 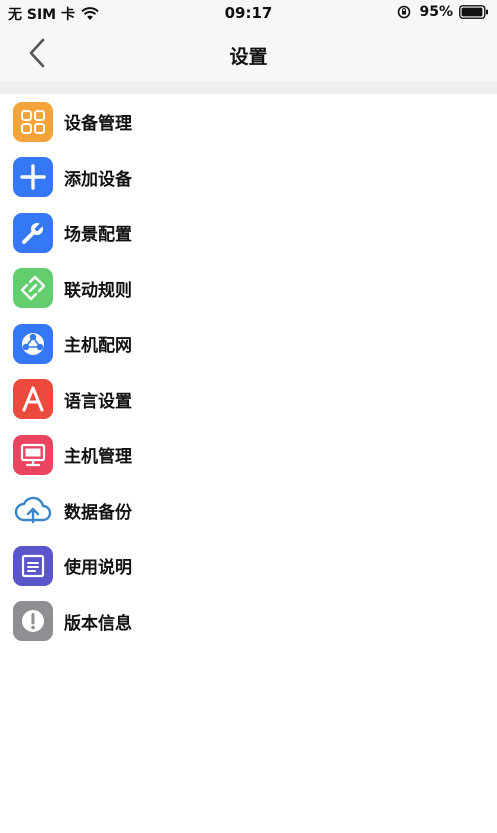 I want to click on menu-item-host-network: 主机配网, so click(x=248, y=344).